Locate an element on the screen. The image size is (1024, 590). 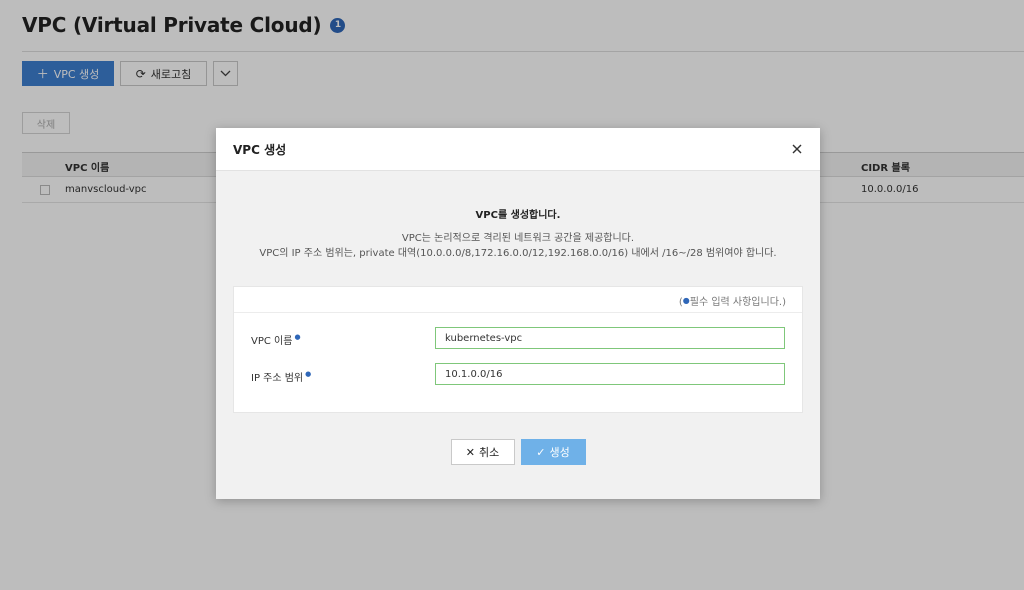
required-note-text: 필수 입력 사항입니다.) is located at coordinates (737, 302).